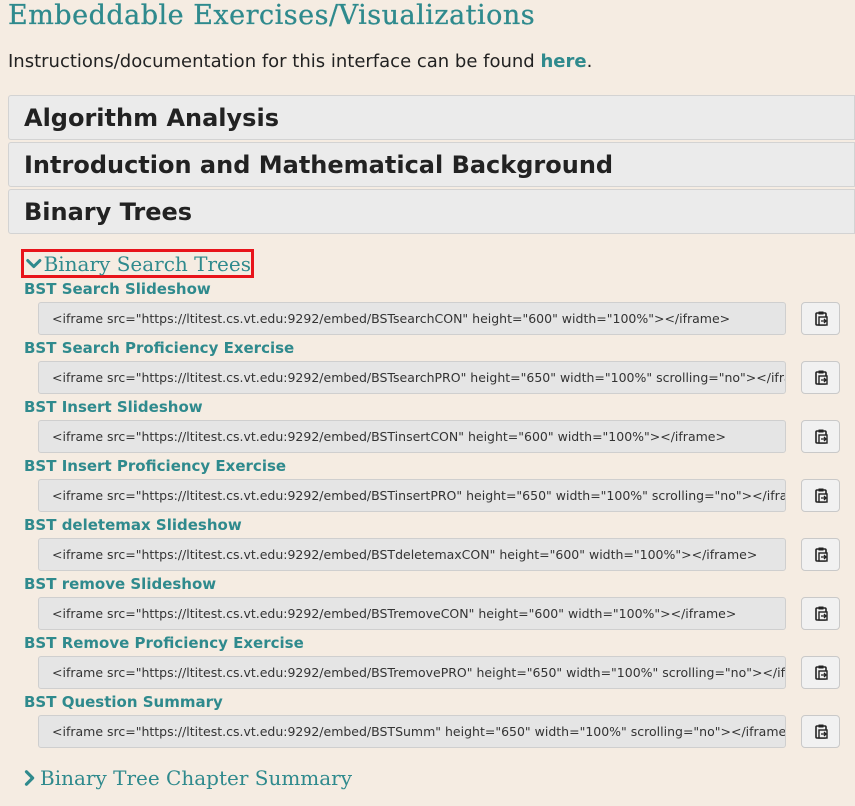 This screenshot has height=806, width=855. Describe the element at coordinates (147, 263) in the screenshot. I see `subsection-label: Binary Search Trees` at that location.